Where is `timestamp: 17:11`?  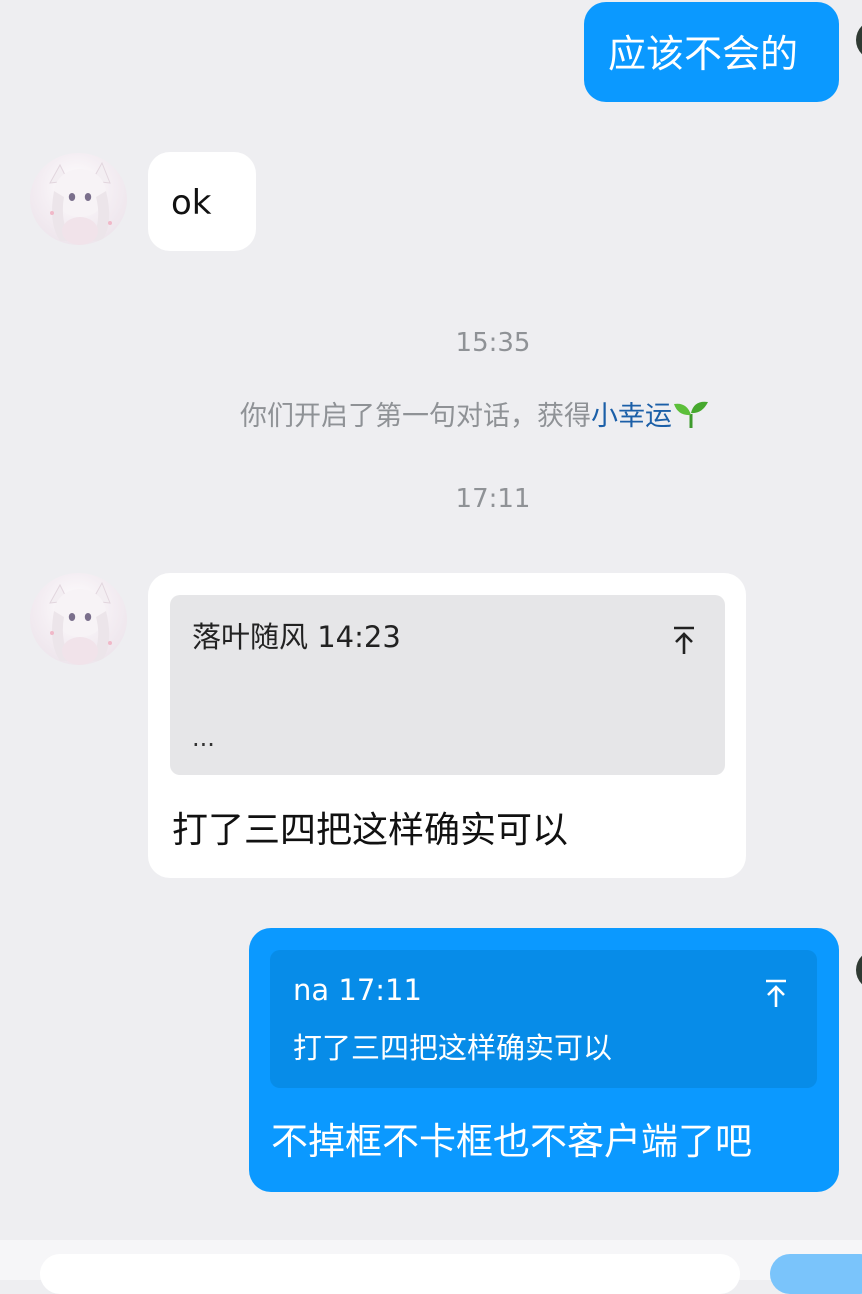 timestamp: 17:11 is located at coordinates (493, 499).